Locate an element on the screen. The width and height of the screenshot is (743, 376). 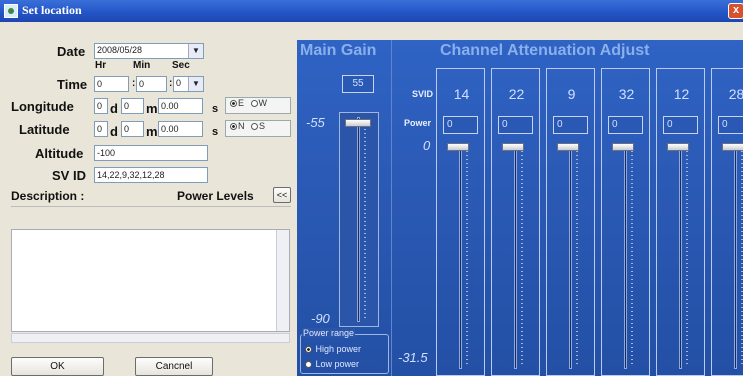
power-range-title: Power range is located at coordinates (329, 333).